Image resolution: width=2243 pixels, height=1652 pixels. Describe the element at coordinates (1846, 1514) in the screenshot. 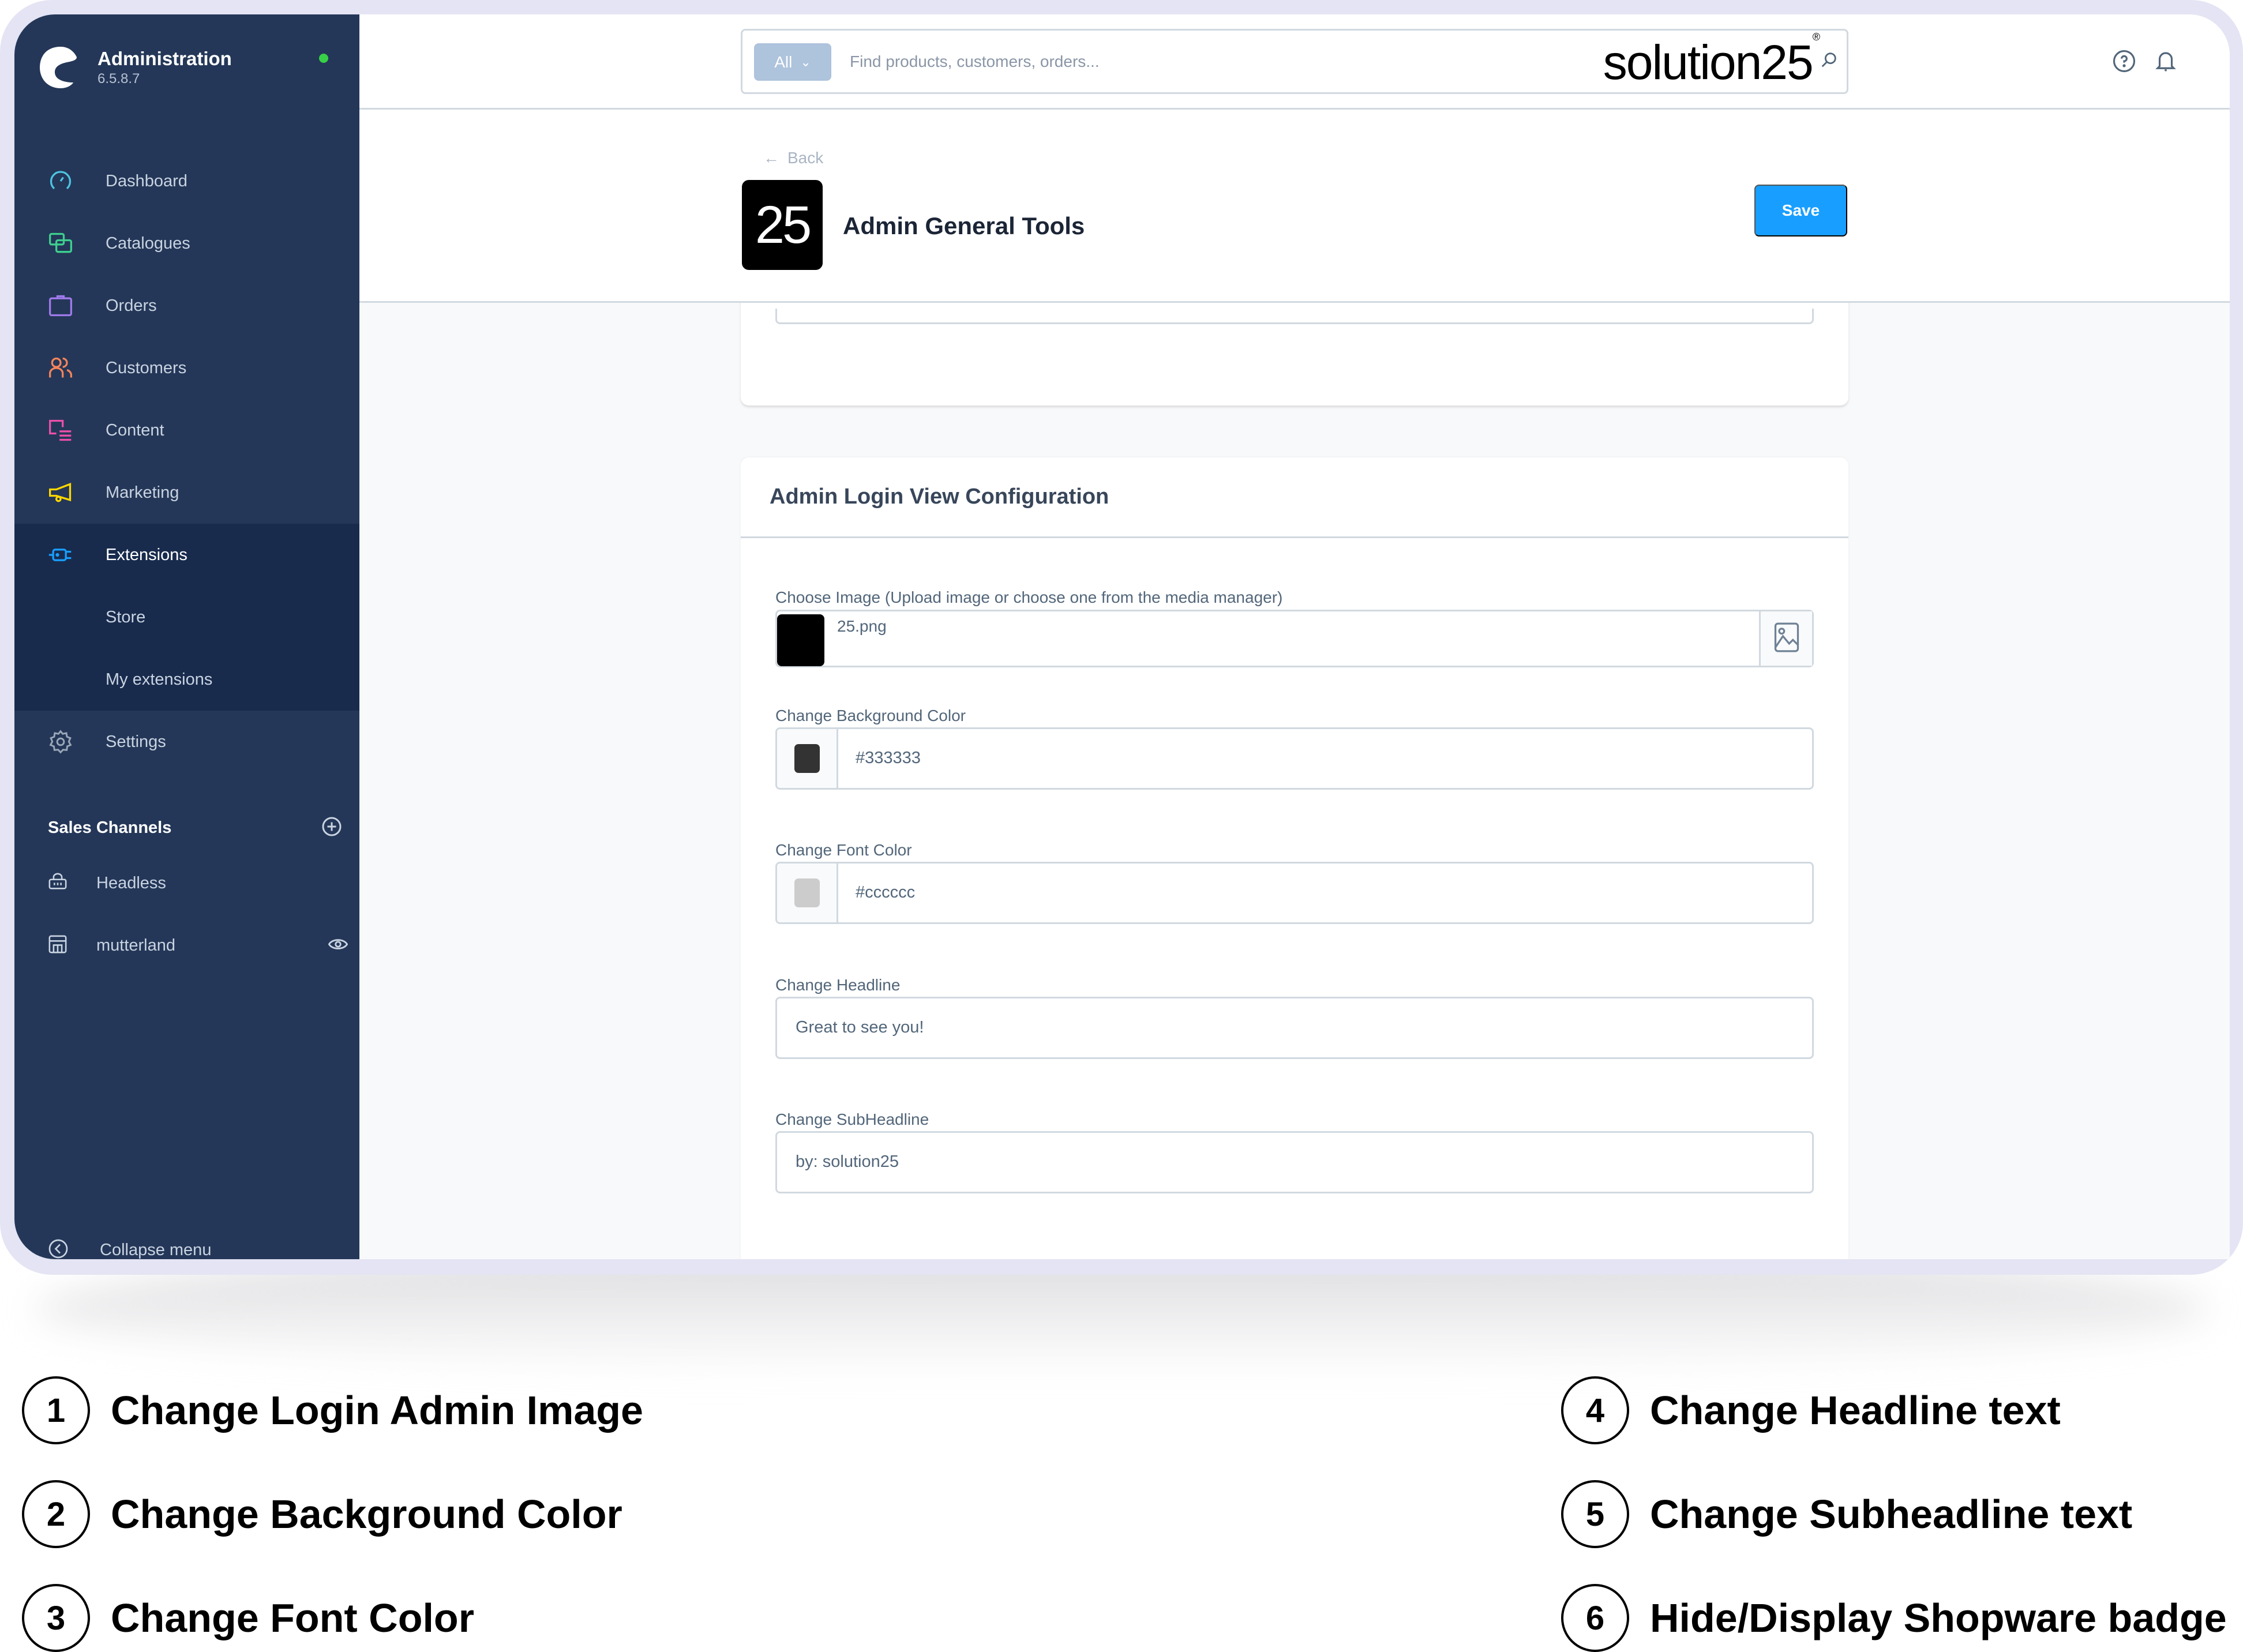

I see `annotation-5: 5 Change Subheadline text` at that location.